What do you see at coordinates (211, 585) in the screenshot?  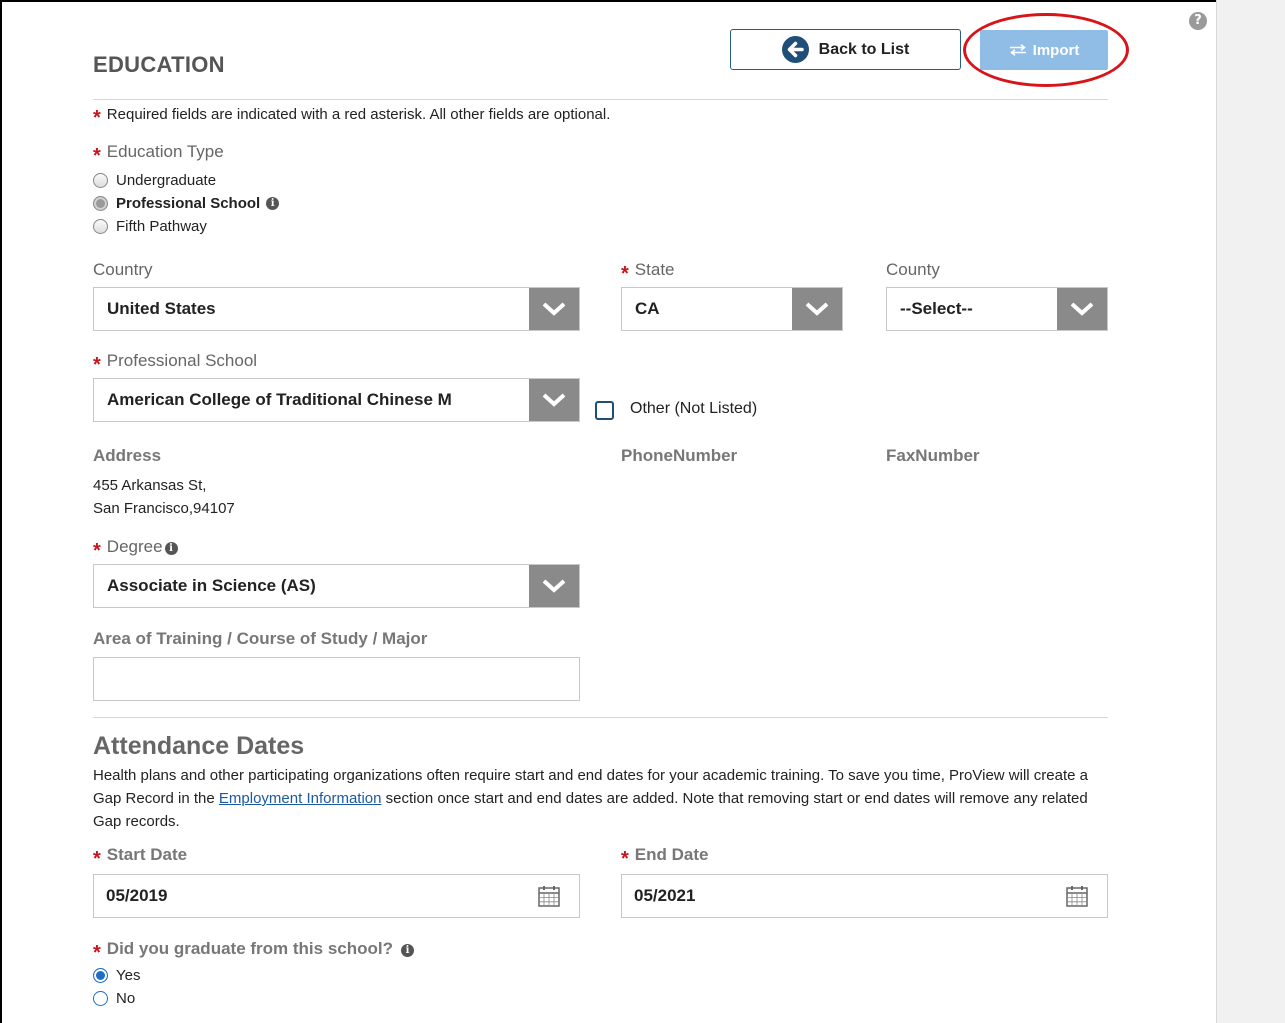 I see `degree-select-value: Associate in Science (AS)` at bounding box center [211, 585].